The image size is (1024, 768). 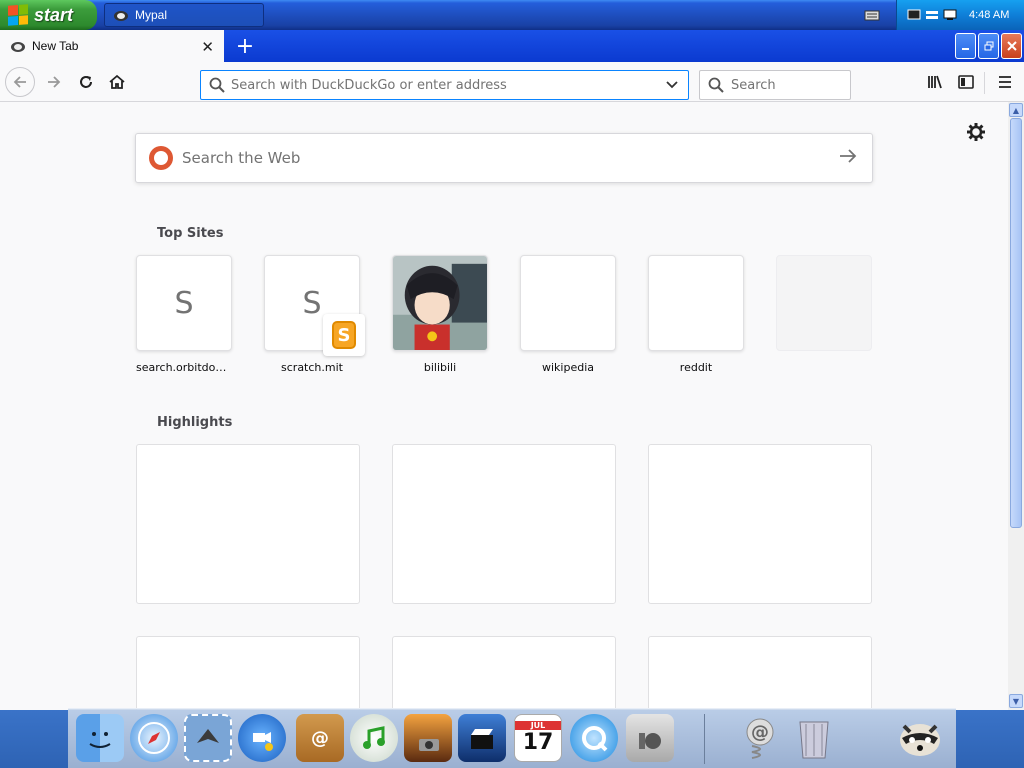 I want to click on scroll-up-arrow-icon: ▲, so click(x=1016, y=110).